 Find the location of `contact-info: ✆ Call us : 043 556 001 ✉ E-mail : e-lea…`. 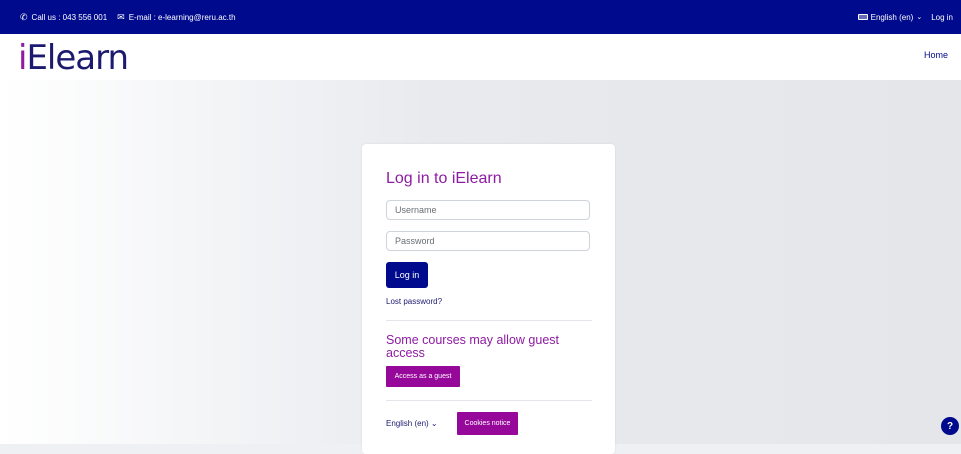

contact-info: ✆ Call us : 043 556 001 ✉ E-mail : e-lea… is located at coordinates (128, 17).